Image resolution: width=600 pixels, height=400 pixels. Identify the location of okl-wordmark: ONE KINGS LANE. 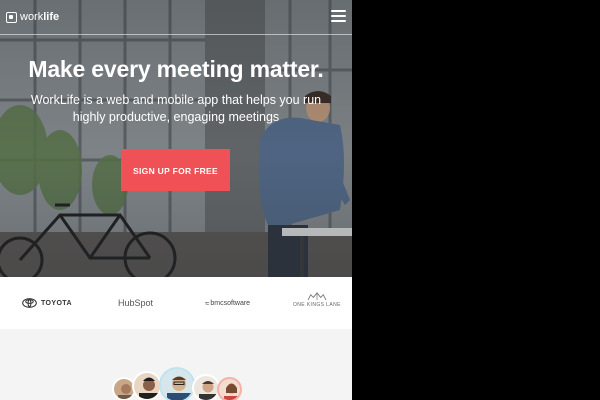
(317, 305).